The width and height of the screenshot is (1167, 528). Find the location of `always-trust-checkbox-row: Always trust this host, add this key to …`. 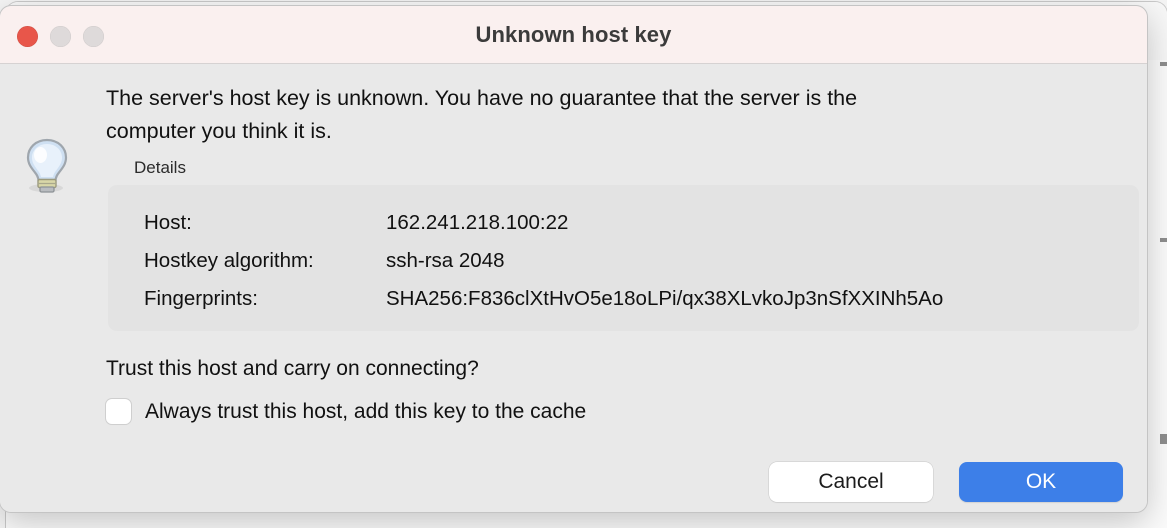

always-trust-checkbox-row: Always trust this host, add this key to … is located at coordinates (346, 411).